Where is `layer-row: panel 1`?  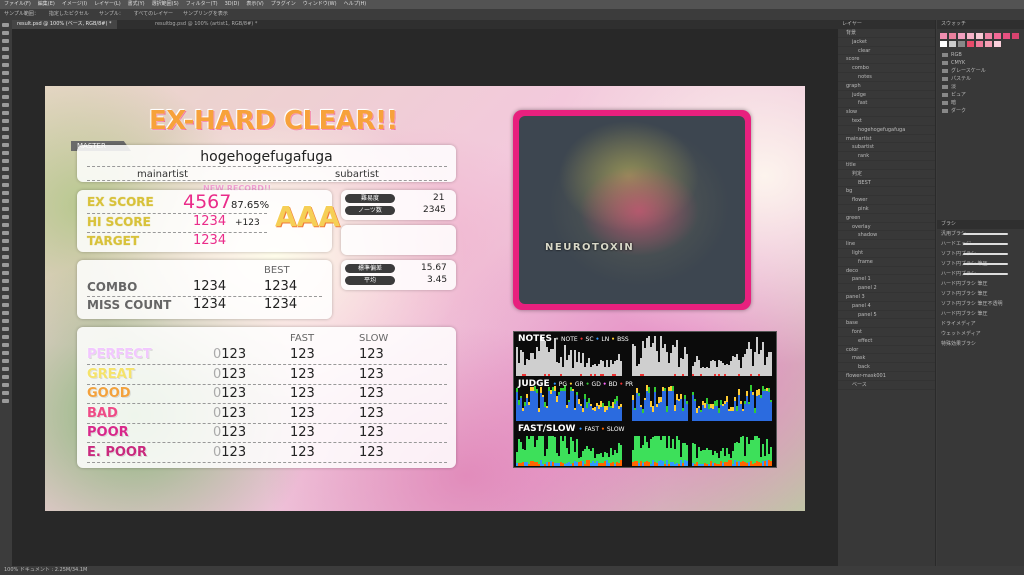
layer-row: panel 1 is located at coordinates (886, 280).